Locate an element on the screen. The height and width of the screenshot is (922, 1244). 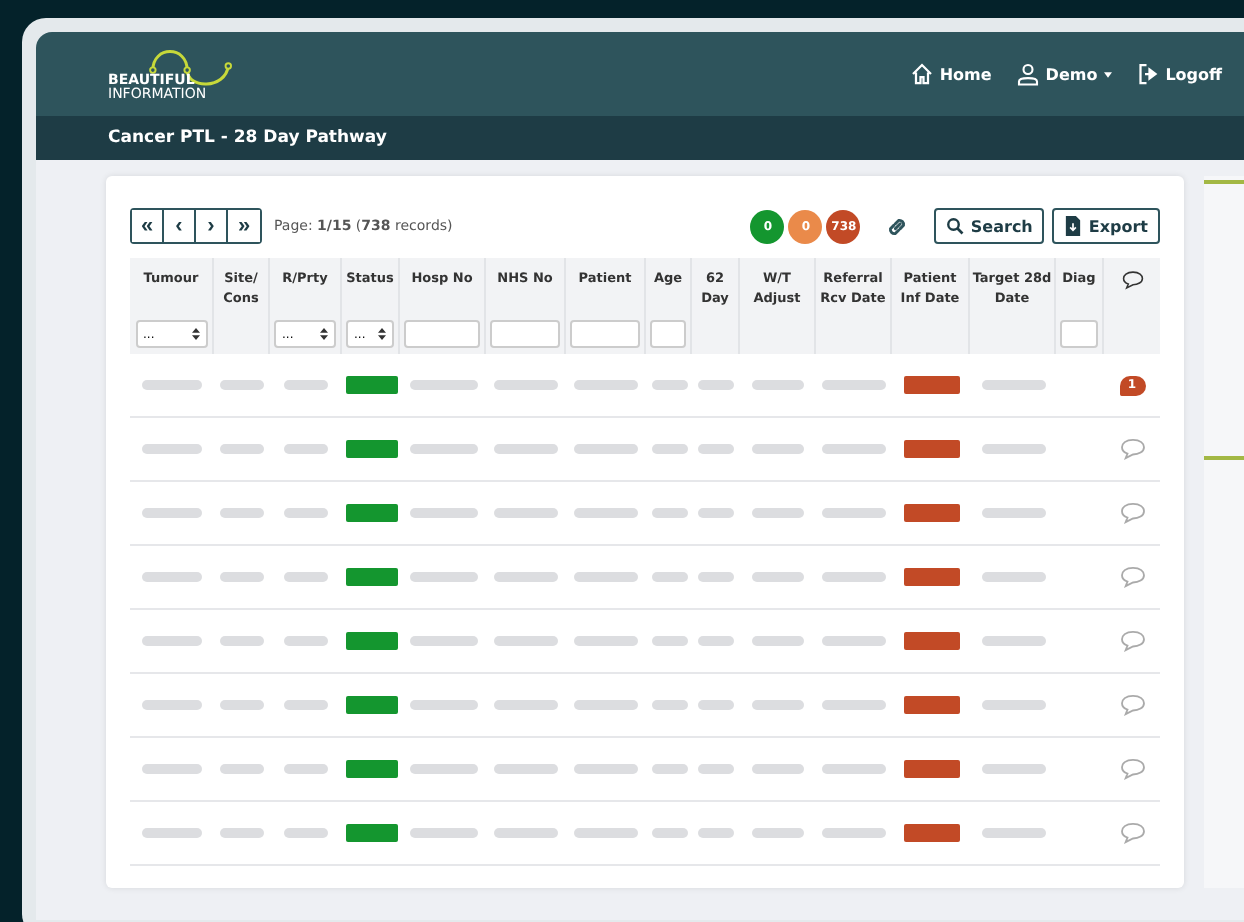
home-icon is located at coordinates (921, 74).